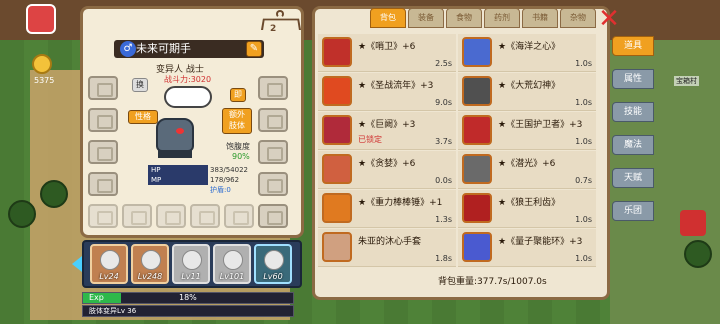 The image size is (720, 324). I want to click on inventory-item: ★《贪婪》+6 0.0s, so click(387, 170).